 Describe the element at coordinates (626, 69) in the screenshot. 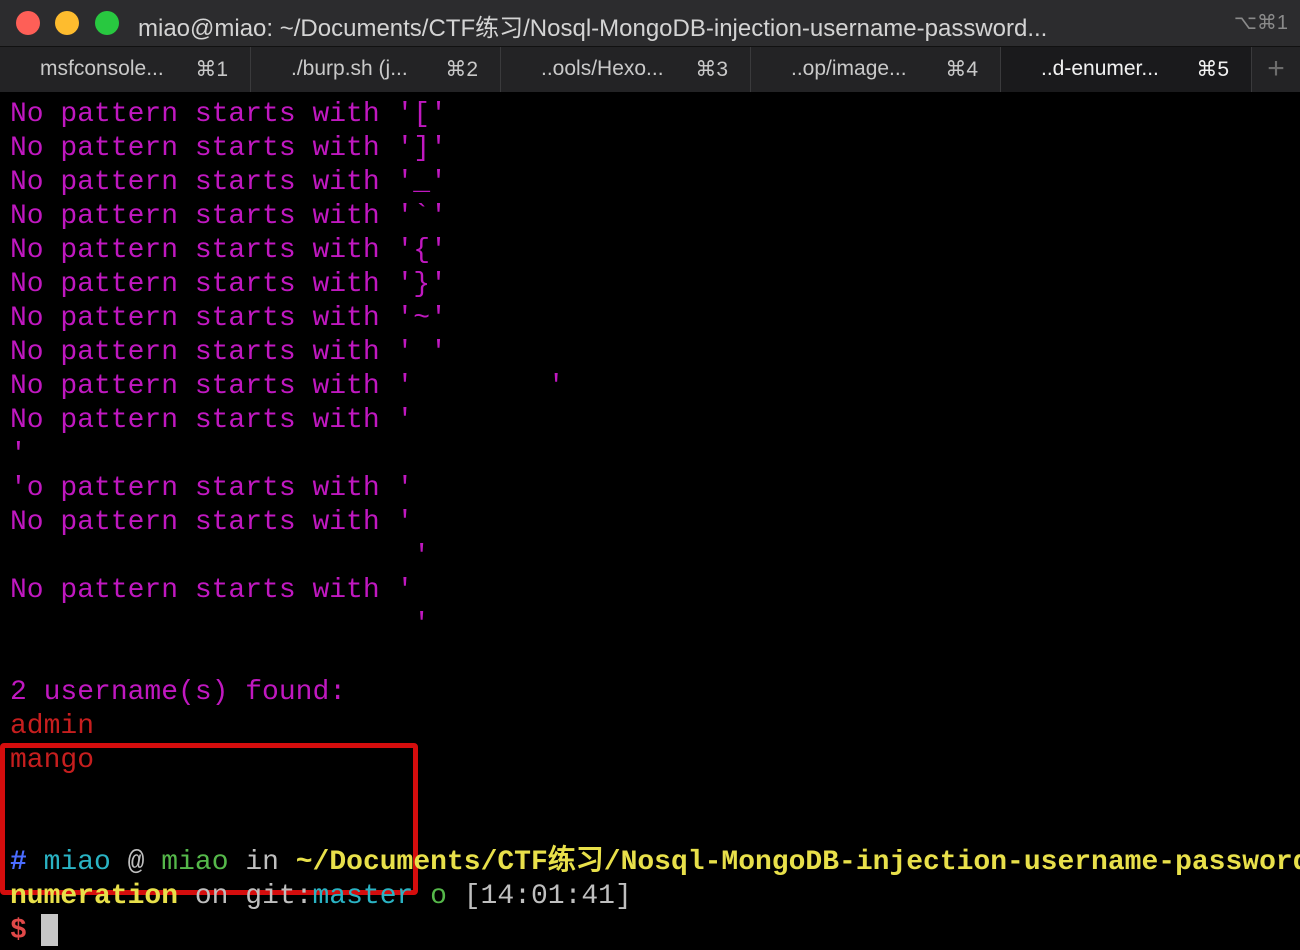

I see `tab-3: ..ools/Hexo... ⌘3` at that location.